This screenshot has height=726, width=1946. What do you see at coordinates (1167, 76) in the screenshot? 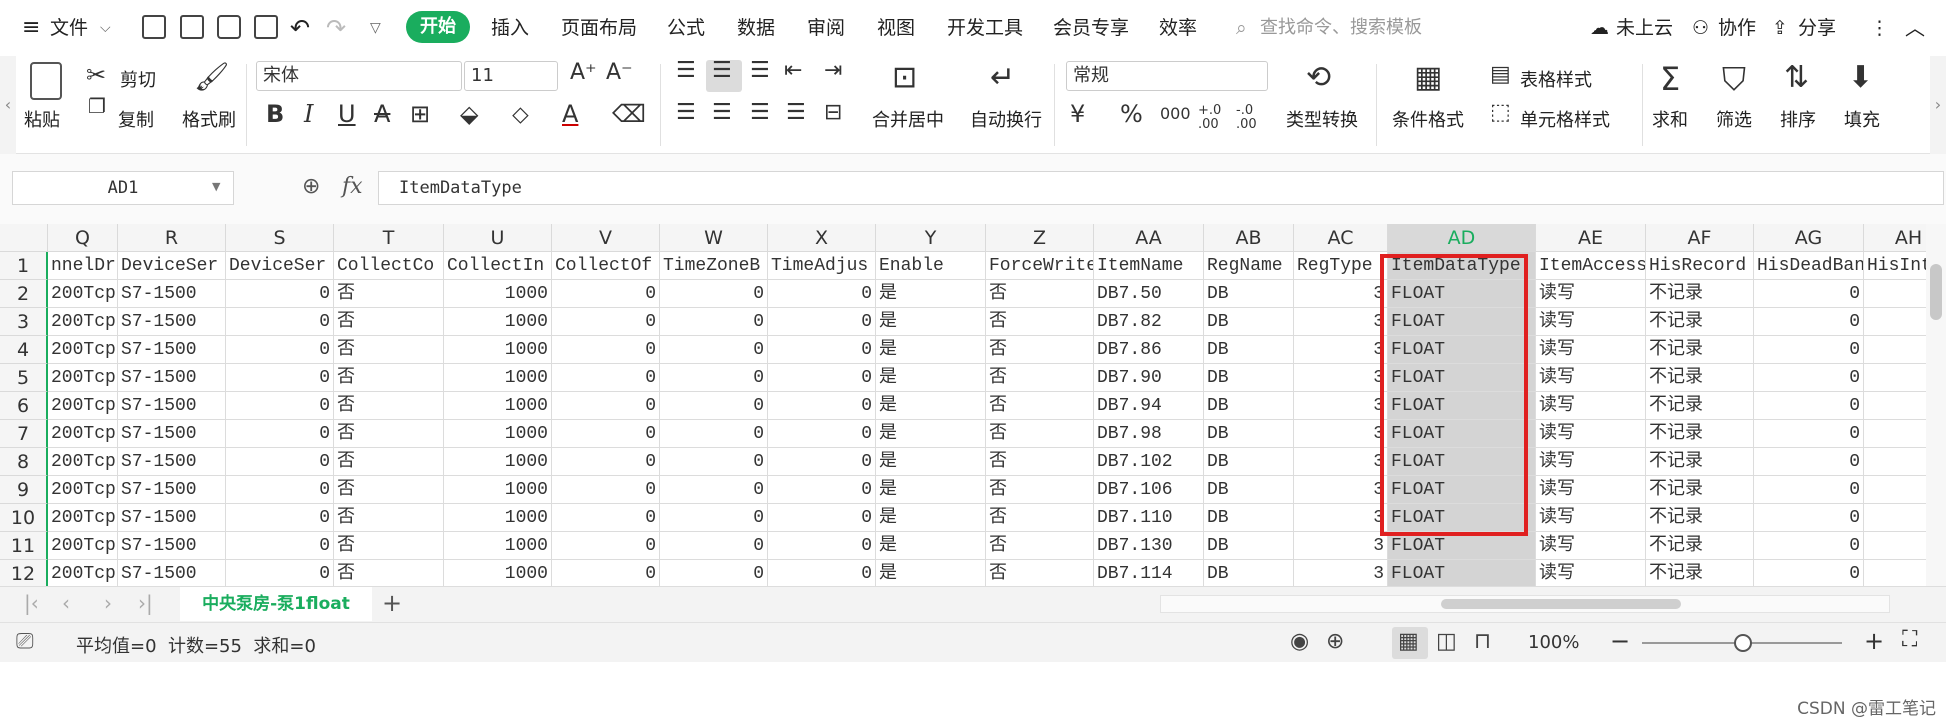
I see `number-format-select: 常规` at bounding box center [1167, 76].